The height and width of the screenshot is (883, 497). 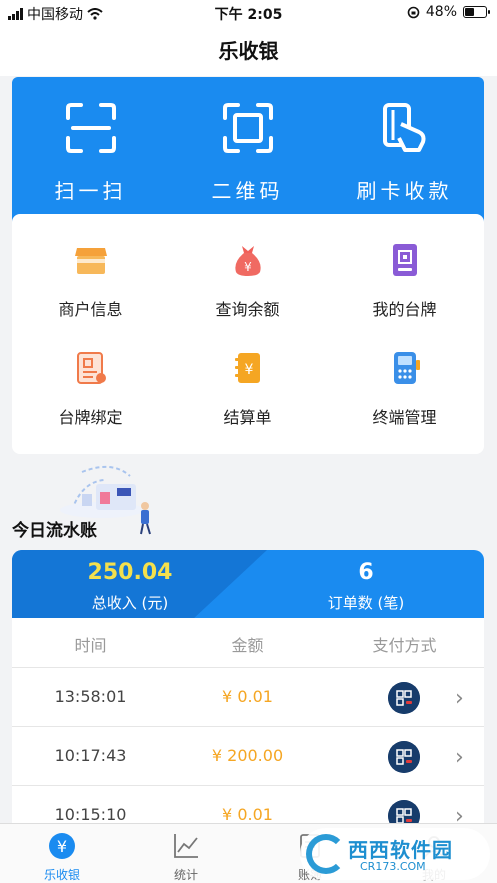 I want to click on my-table-card-item: 我的台牌, so click(x=404, y=279).